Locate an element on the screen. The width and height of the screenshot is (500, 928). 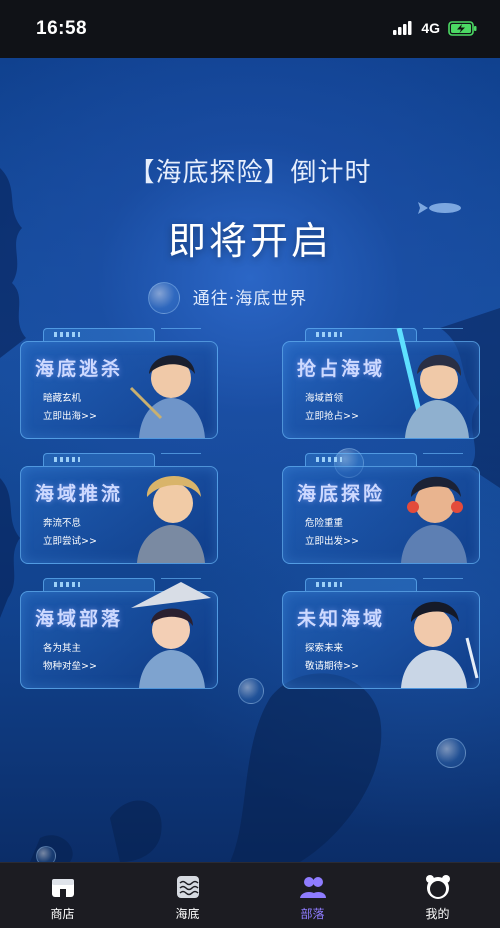
card-title: 抢占海域 is located at coordinates (341, 369).